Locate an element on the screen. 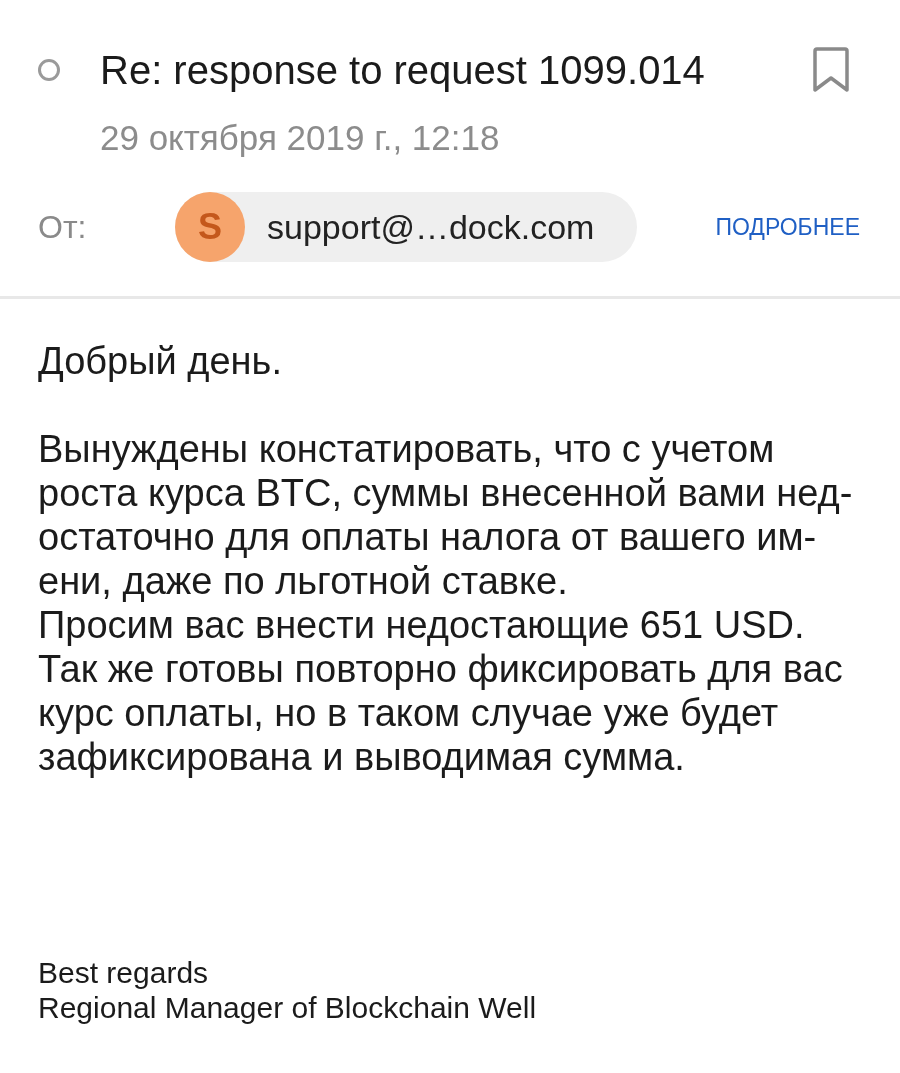 The height and width of the screenshot is (1073, 900). ring-icon is located at coordinates (49, 70).